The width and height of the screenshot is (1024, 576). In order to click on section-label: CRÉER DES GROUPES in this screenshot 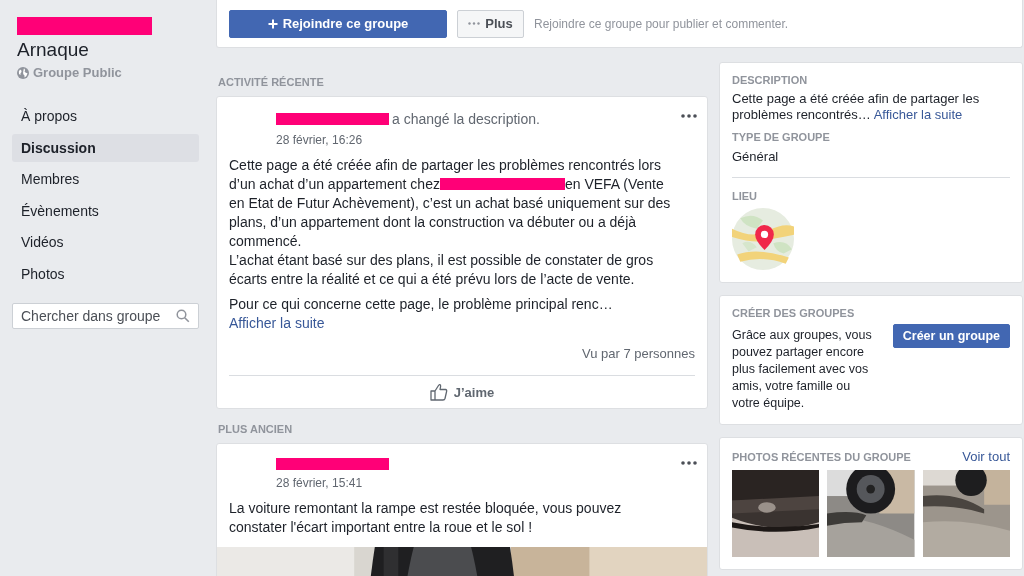, I will do `click(794, 313)`.